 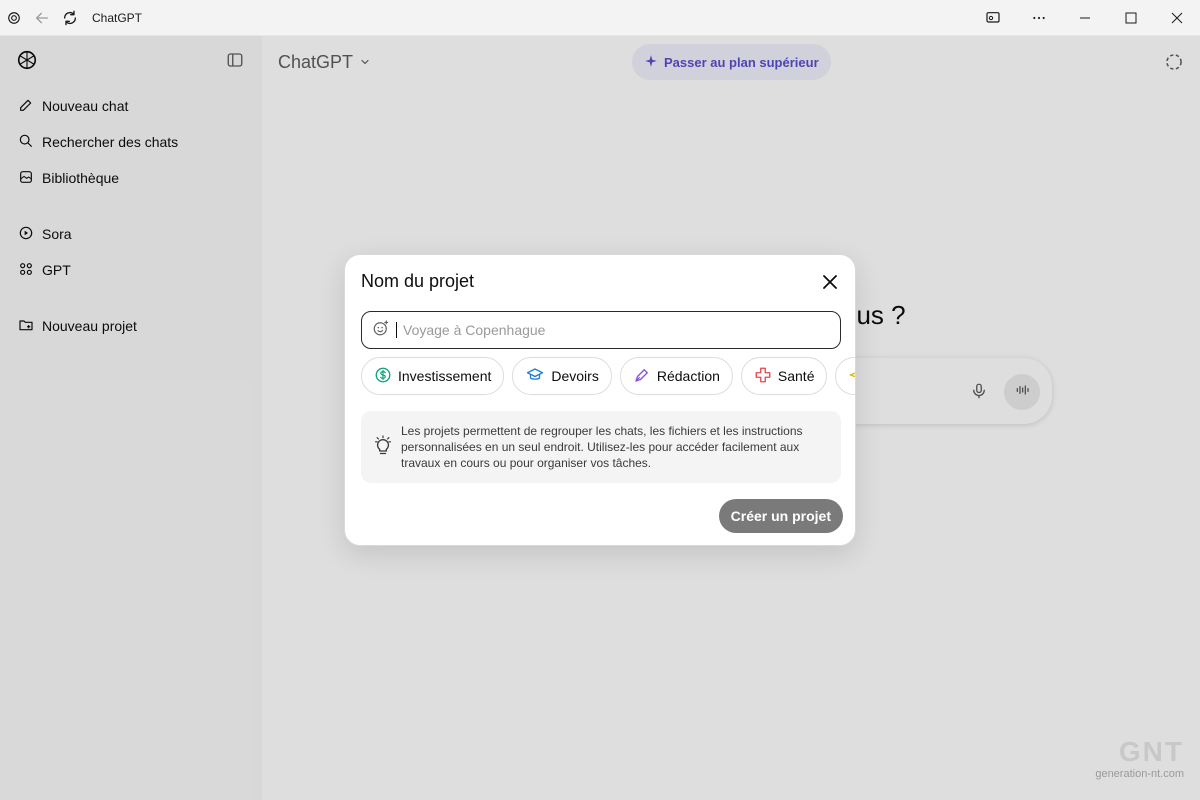 What do you see at coordinates (763, 376) in the screenshot?
I see `health-icon` at bounding box center [763, 376].